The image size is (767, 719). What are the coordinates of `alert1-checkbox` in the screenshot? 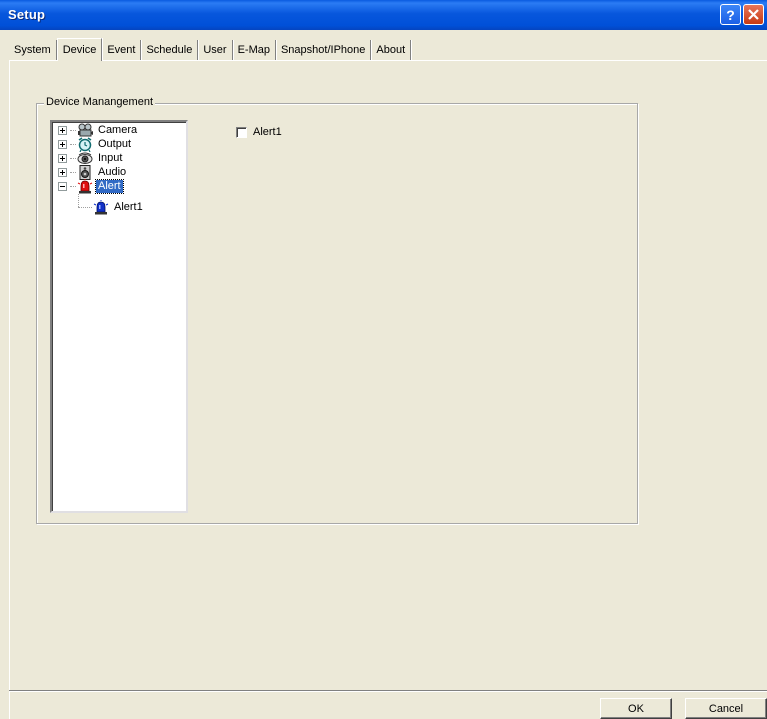 It's located at (241, 132).